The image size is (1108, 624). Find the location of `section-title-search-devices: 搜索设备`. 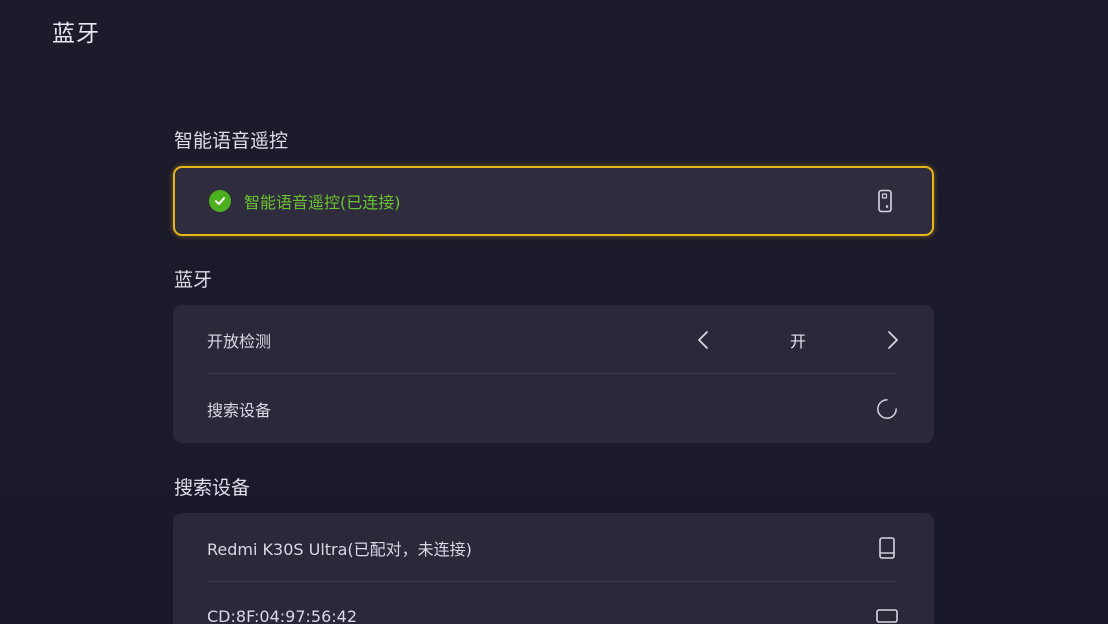

section-title-search-devices: 搜索设备 is located at coordinates (212, 488).